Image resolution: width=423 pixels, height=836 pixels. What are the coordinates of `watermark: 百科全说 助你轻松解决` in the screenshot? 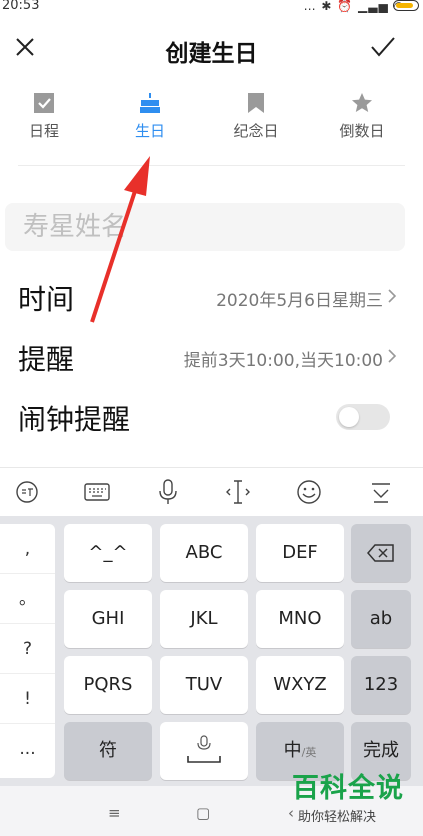 It's located at (354, 803).